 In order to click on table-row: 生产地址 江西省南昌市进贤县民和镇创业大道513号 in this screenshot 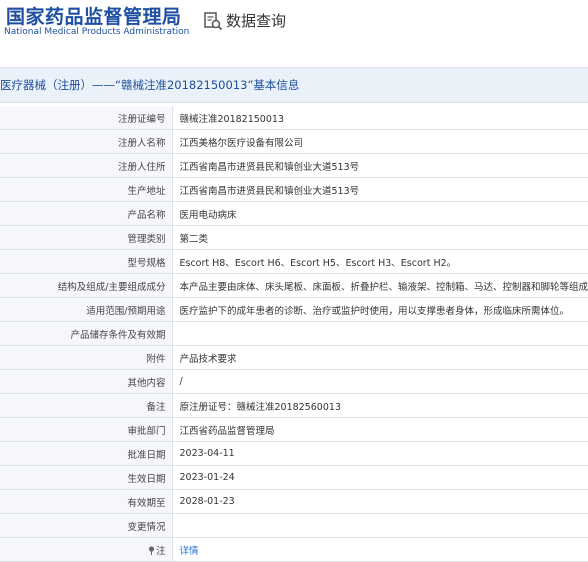, I will do `click(294, 189)`.